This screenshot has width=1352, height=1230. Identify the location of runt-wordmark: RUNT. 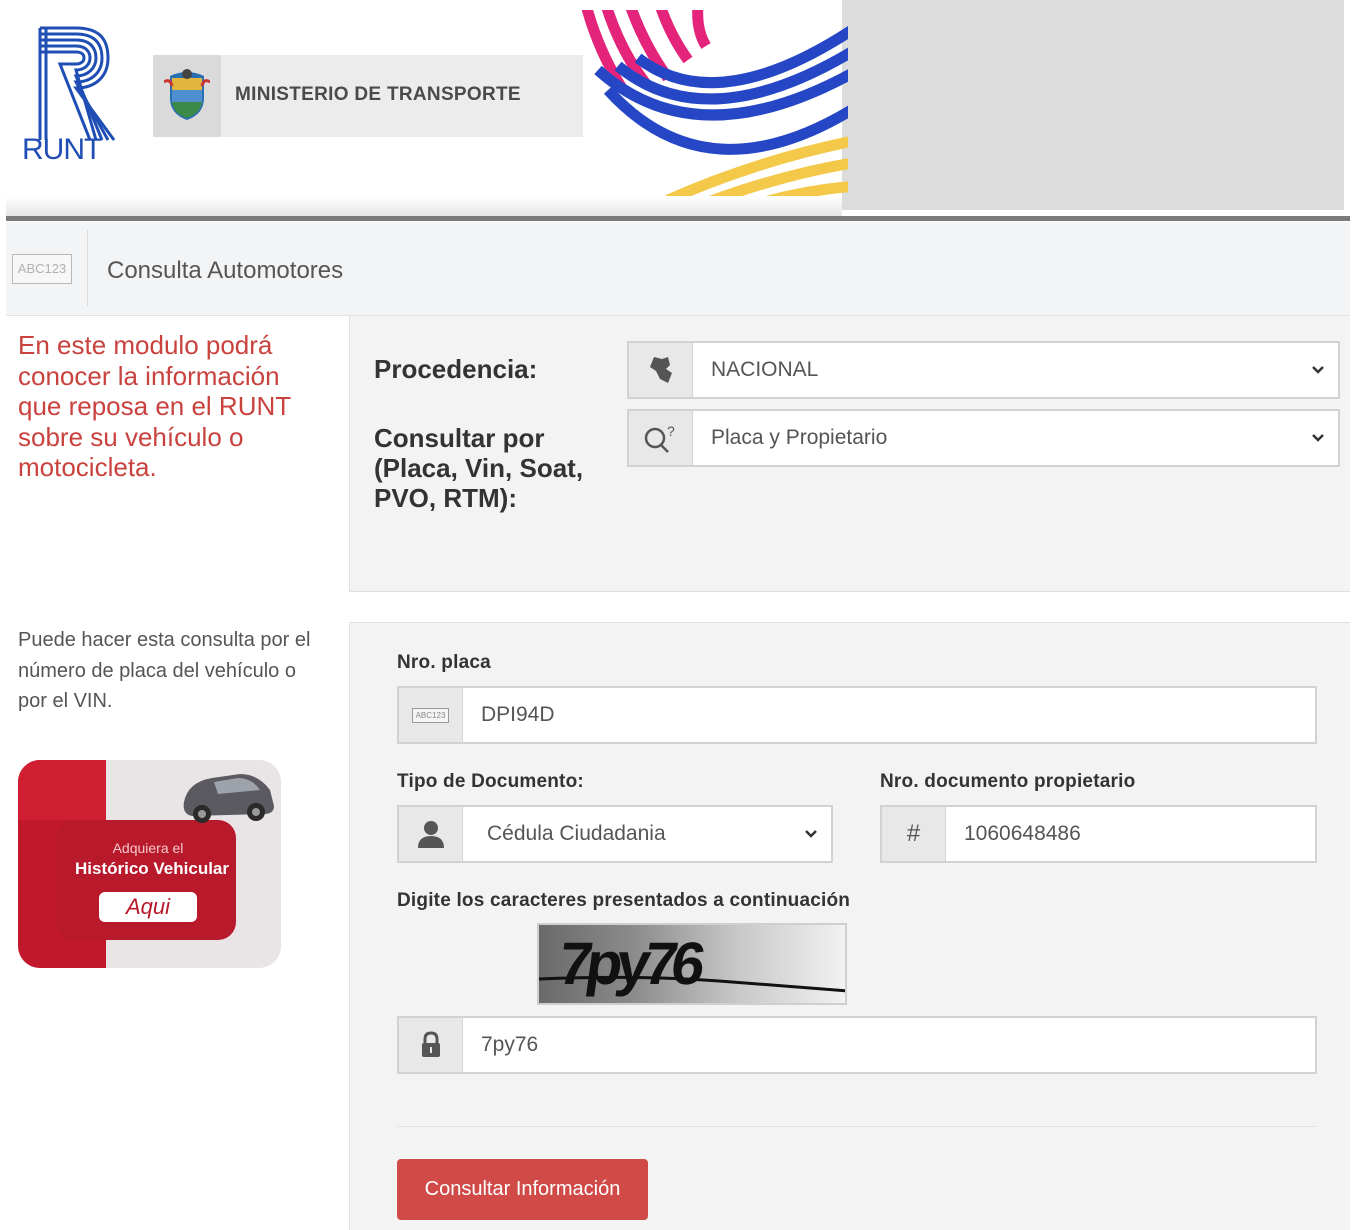
(62, 149).